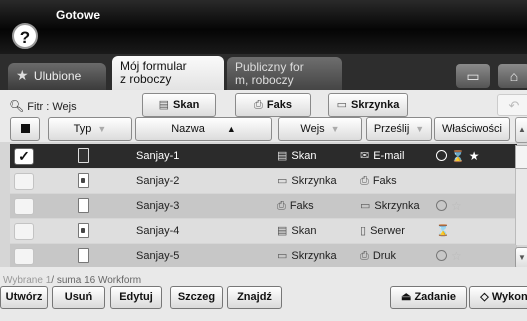 The height and width of the screenshot is (321, 527). Describe the element at coordinates (22, 75) in the screenshot. I see `star-icon: ★` at that location.